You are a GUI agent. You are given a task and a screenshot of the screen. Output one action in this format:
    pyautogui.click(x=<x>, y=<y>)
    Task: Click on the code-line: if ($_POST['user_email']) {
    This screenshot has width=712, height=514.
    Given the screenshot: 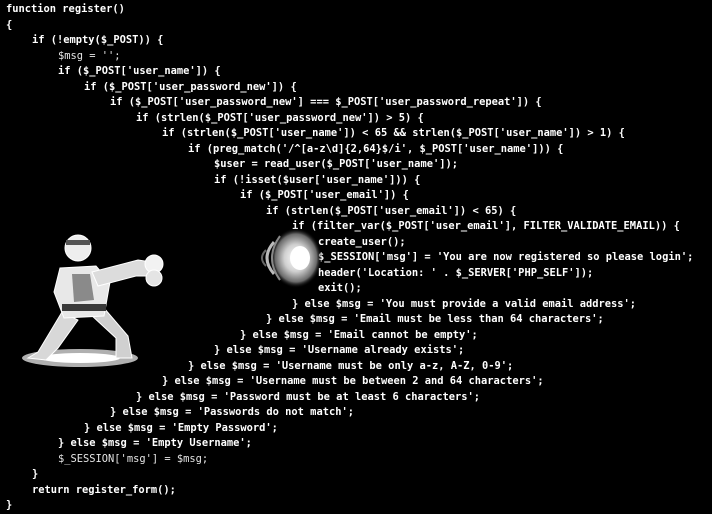 What is the action you would take?
    pyautogui.click(x=324, y=195)
    